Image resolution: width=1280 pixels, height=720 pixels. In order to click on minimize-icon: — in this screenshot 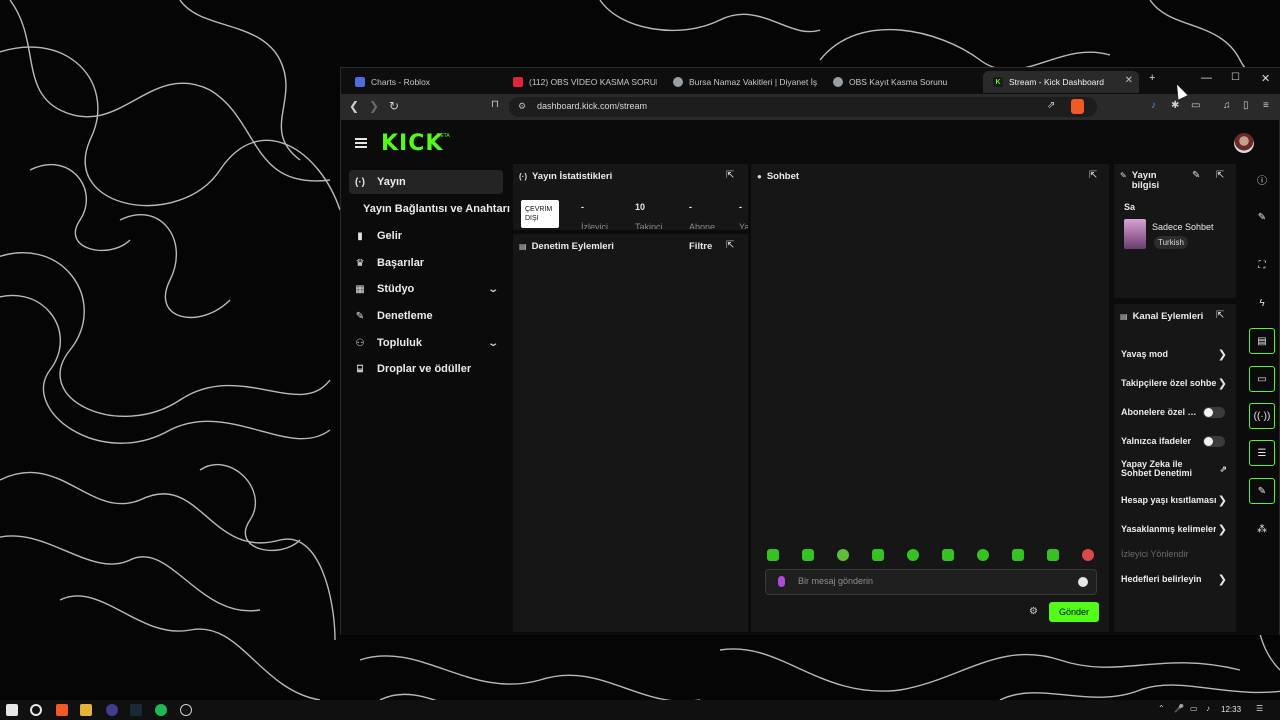, I will do `click(1206, 78)`.